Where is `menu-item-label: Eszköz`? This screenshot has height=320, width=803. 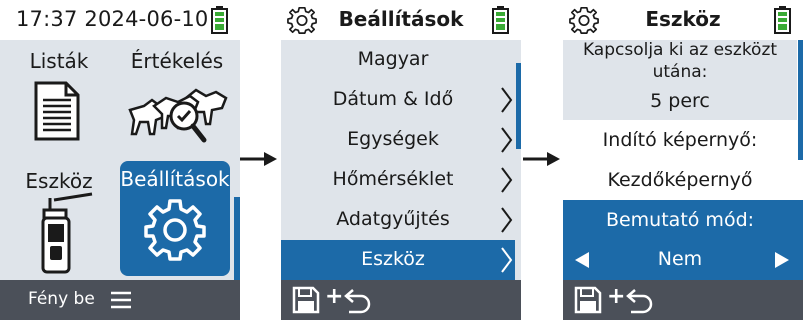
menu-item-label: Eszköz is located at coordinates (393, 259).